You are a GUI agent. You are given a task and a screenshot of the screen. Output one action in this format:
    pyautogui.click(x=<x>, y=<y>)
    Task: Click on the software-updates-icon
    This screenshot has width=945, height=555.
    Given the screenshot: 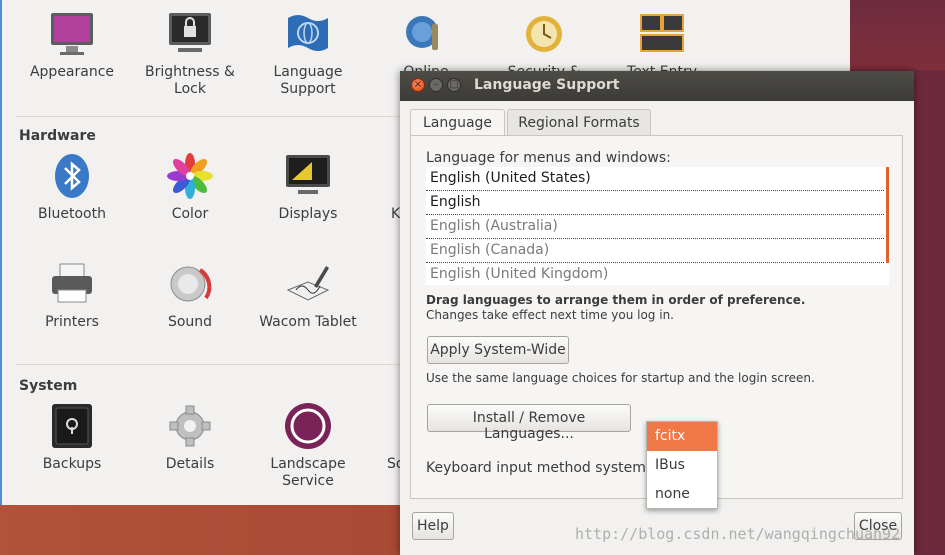 What is the action you would take?
    pyautogui.click(x=391, y=426)
    